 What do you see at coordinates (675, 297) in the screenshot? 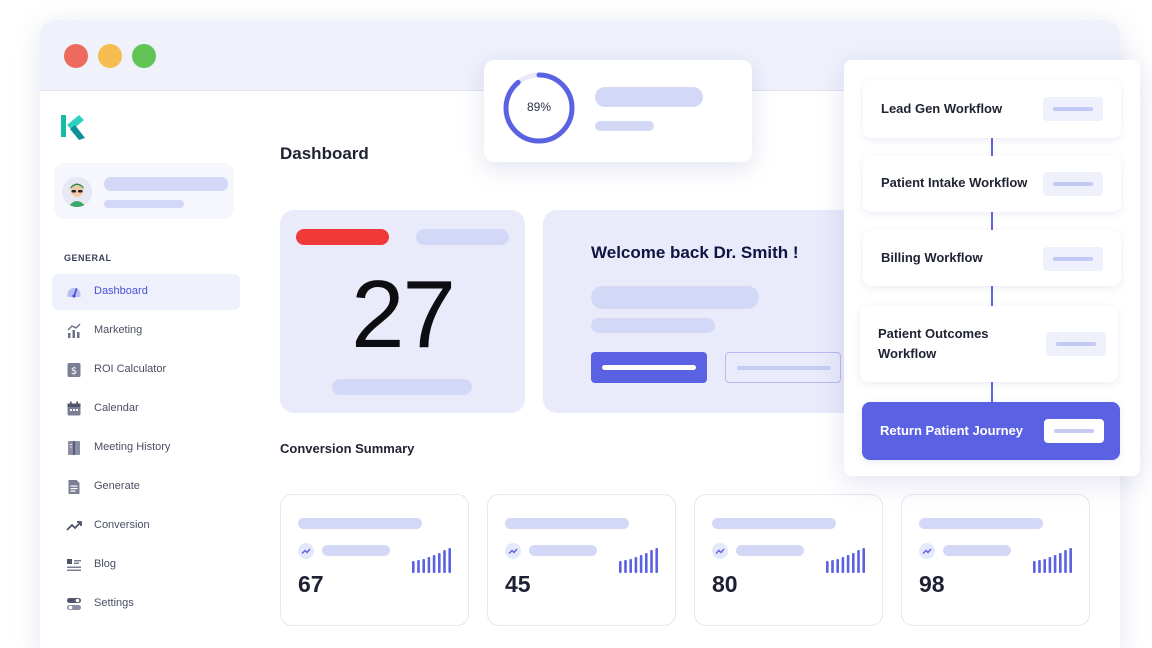
I see `welcome-text-placeholder` at bounding box center [675, 297].